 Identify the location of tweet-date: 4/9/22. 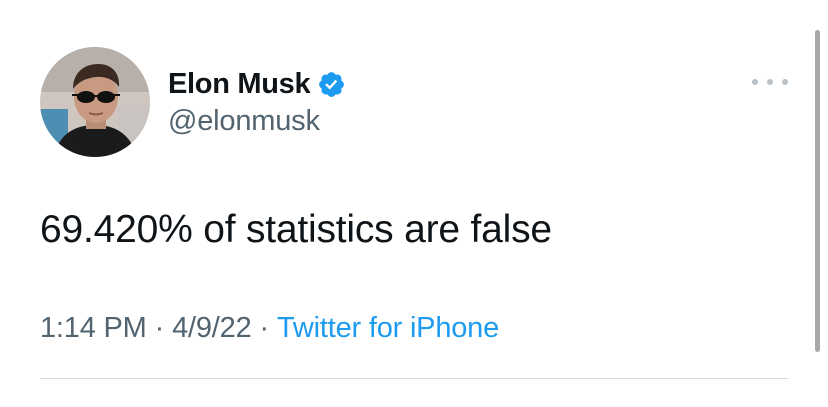
(212, 328).